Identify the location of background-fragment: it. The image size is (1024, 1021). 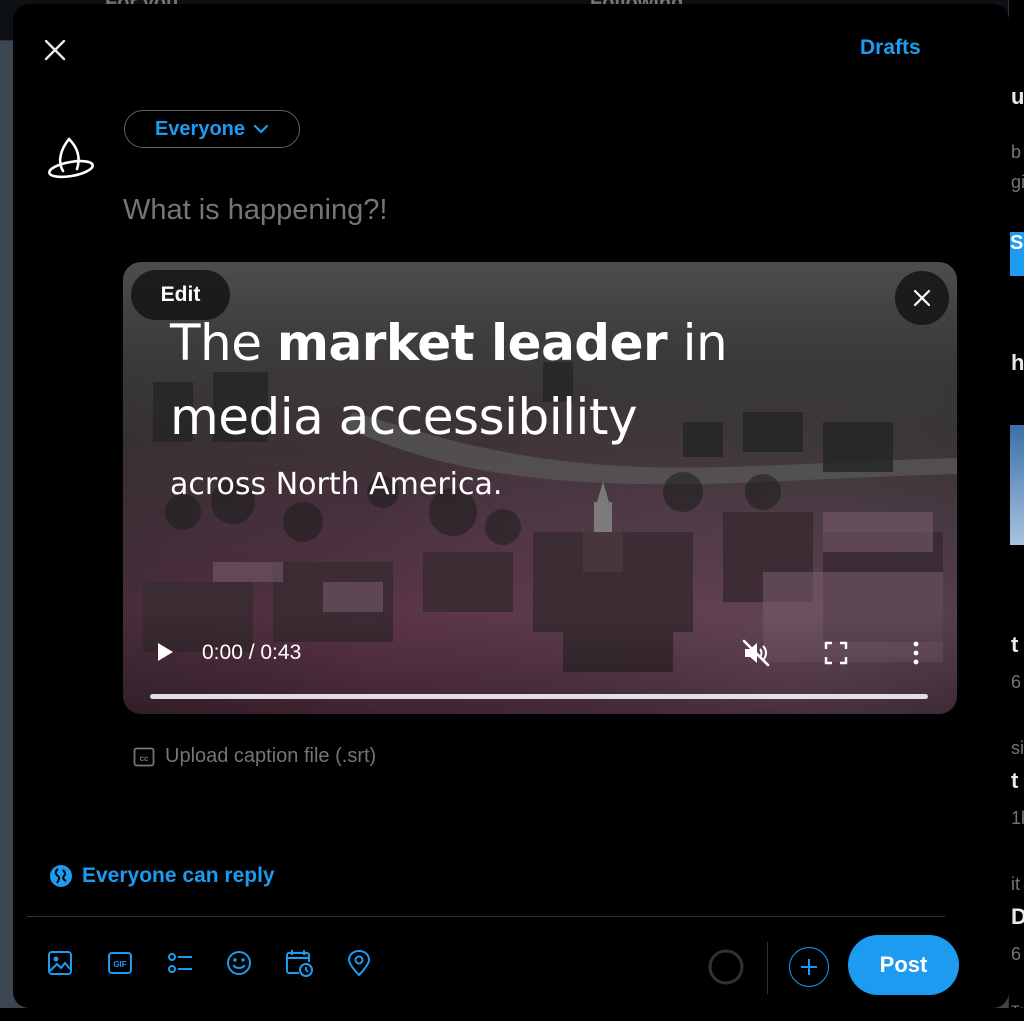
(1015, 884).